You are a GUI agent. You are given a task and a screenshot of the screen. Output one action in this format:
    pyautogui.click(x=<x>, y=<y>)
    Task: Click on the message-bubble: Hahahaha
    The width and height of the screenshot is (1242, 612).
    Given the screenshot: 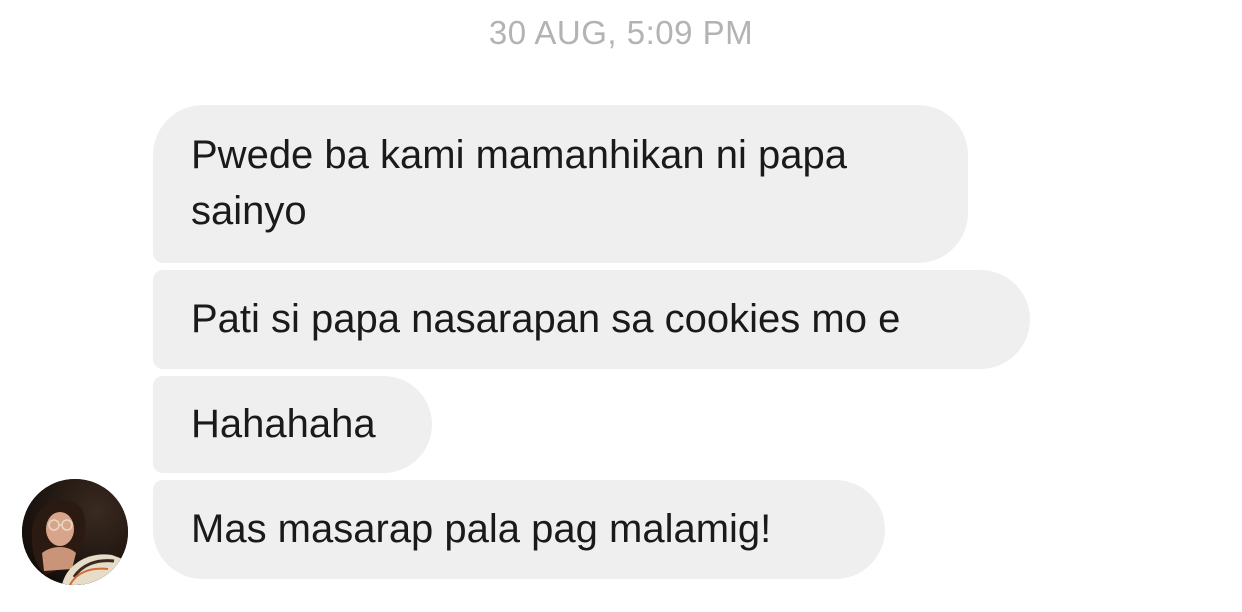 What is the action you would take?
    pyautogui.click(x=292, y=424)
    